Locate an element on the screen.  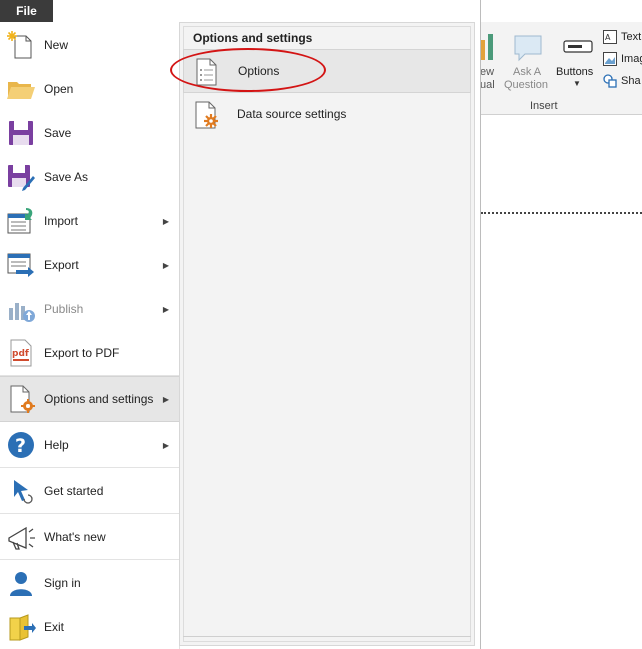
menu-item-save-as: Save As is located at coordinates (89, 177).